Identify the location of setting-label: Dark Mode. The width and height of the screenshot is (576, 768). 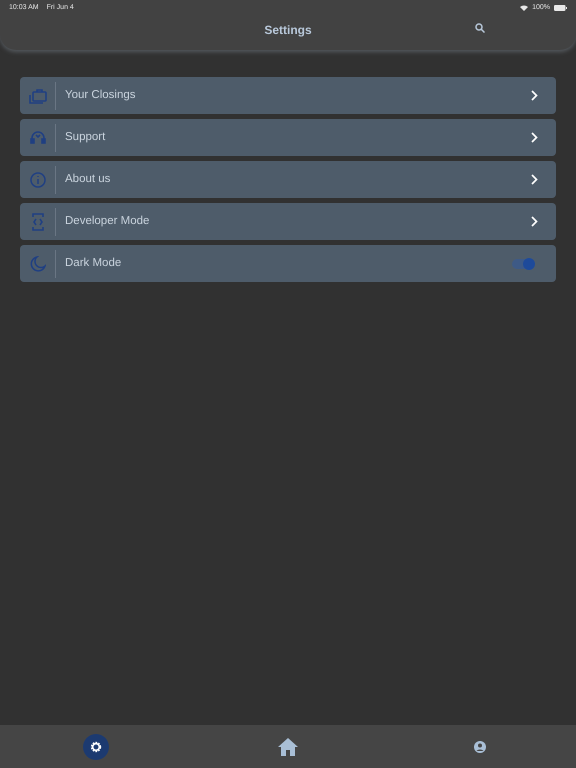
(93, 263).